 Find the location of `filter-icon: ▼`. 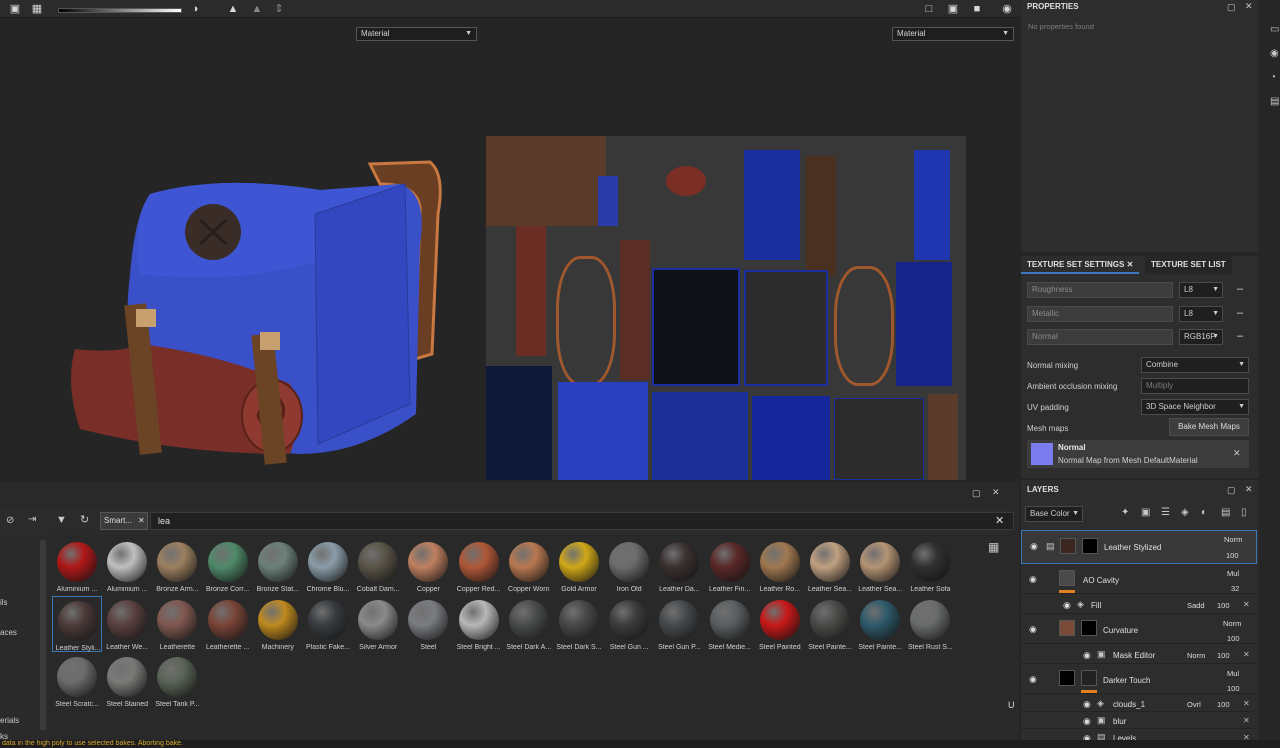

filter-icon: ▼ is located at coordinates (61, 520).